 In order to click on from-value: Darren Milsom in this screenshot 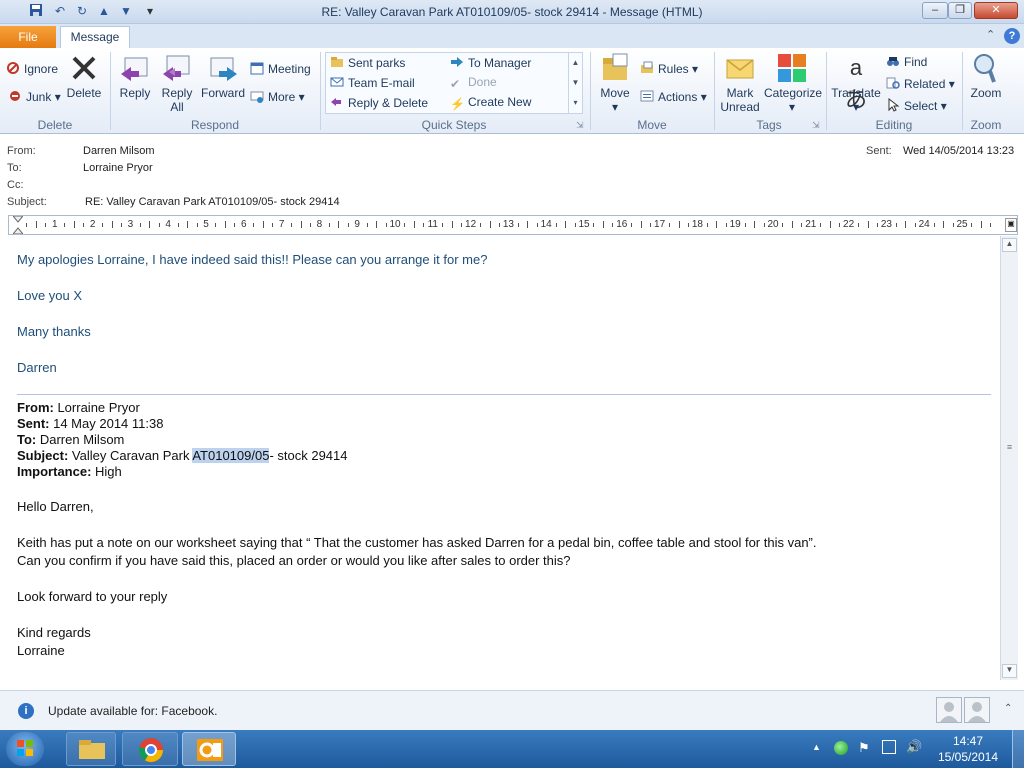, I will do `click(119, 151)`.